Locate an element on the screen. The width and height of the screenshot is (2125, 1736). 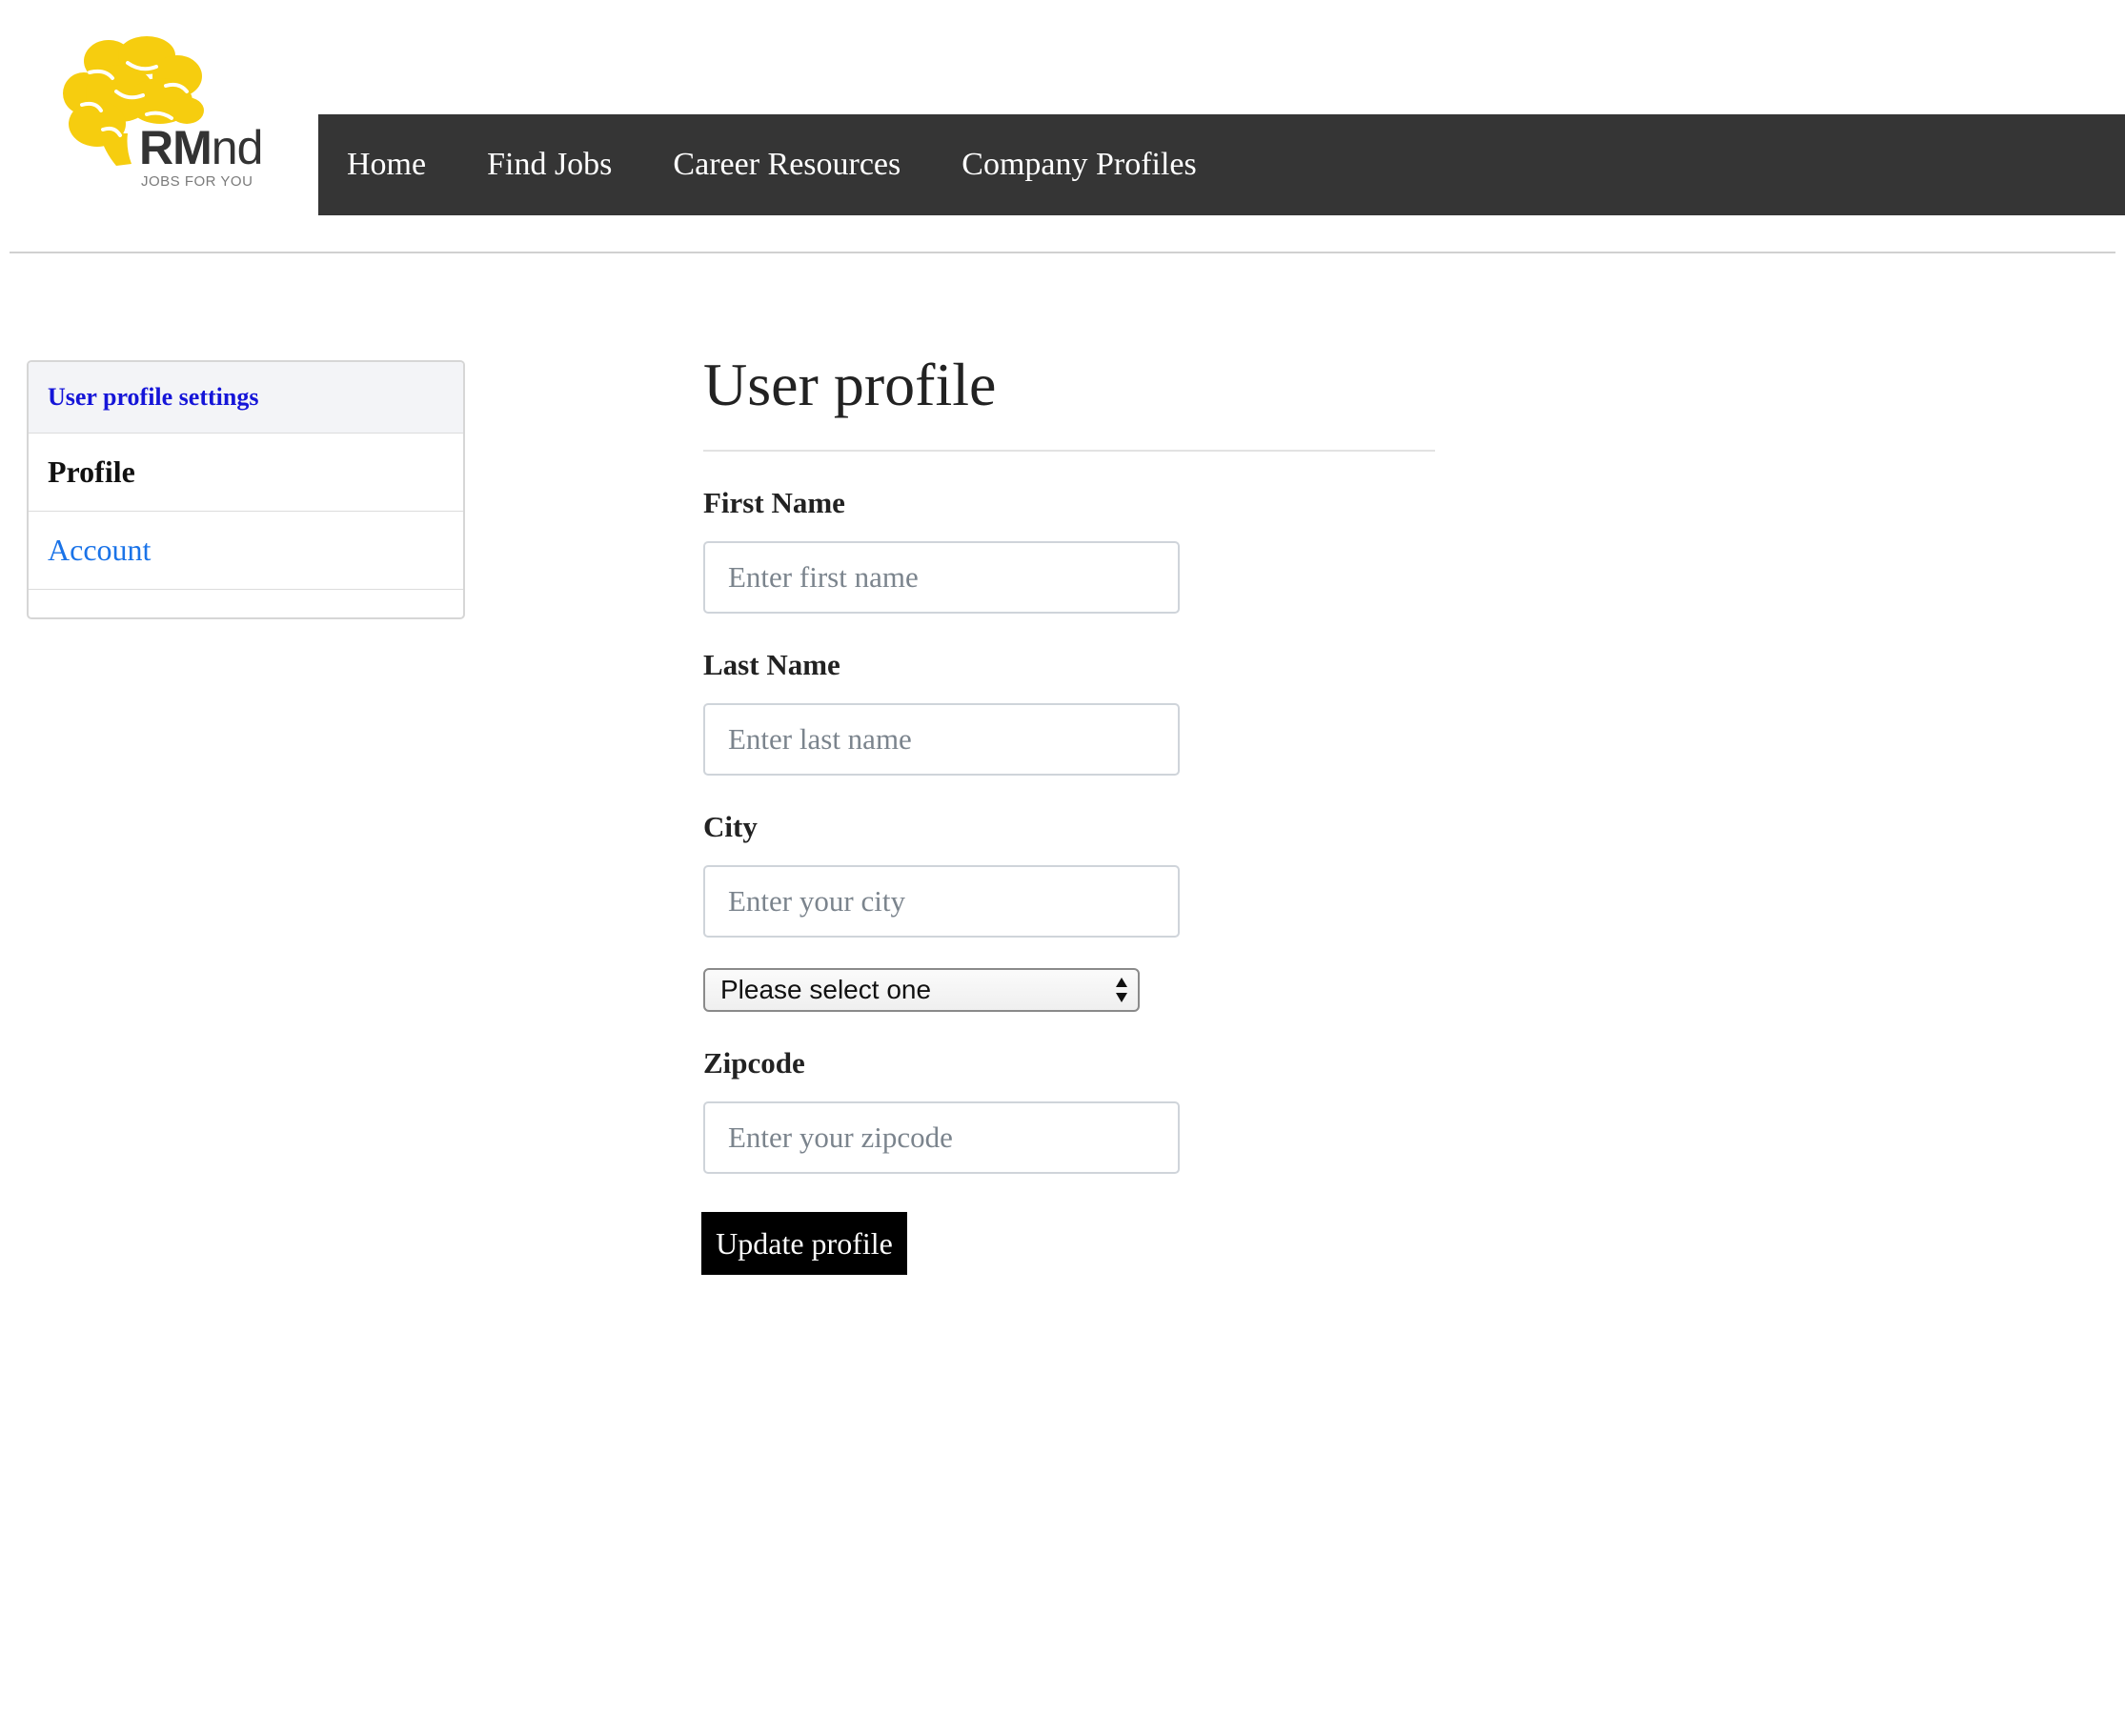
sidebar-item-profile: Profile is located at coordinates (246, 473).